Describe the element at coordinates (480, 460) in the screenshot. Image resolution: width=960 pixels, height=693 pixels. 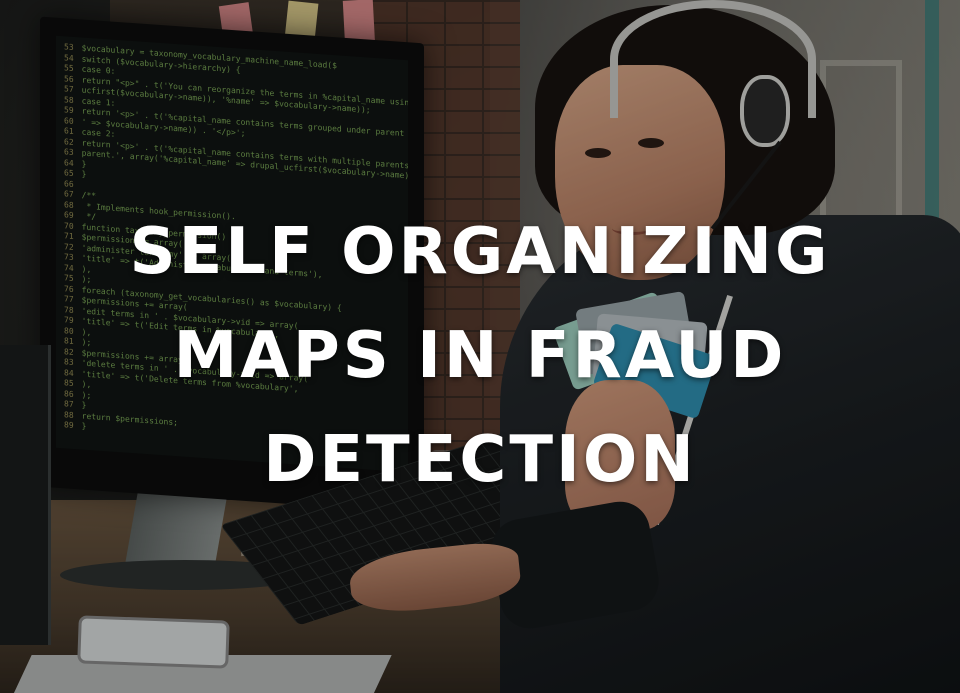
I see `headline-line: DETECTION` at that location.